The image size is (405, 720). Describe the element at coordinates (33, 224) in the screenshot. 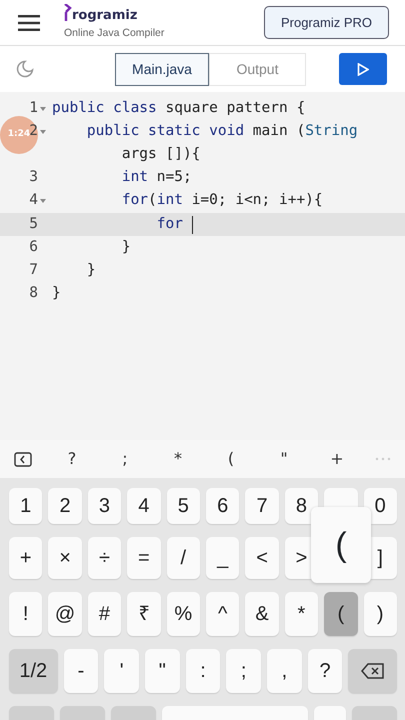

I see `line-number: 5` at that location.